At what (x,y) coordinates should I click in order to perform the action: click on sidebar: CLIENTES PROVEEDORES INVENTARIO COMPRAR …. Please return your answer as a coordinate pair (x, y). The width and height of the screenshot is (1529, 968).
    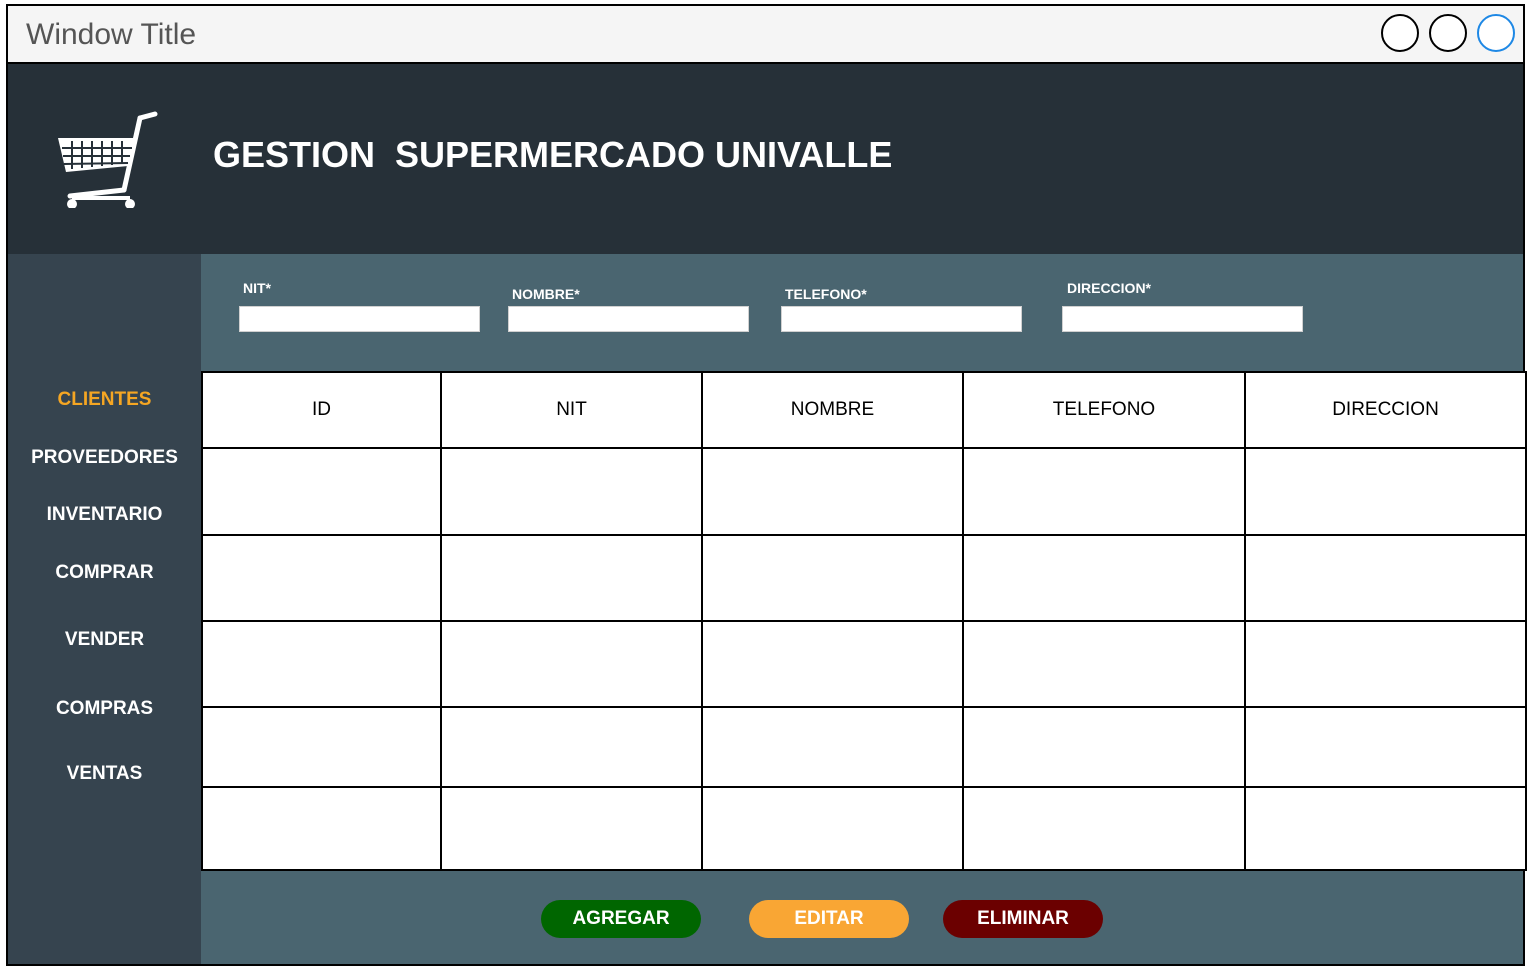
    Looking at the image, I should click on (104, 609).